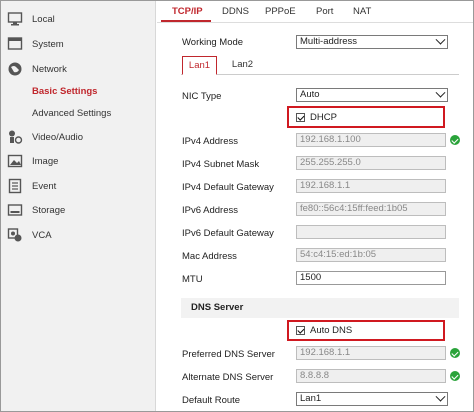  I want to click on nic-type-value: Auto, so click(310, 94).